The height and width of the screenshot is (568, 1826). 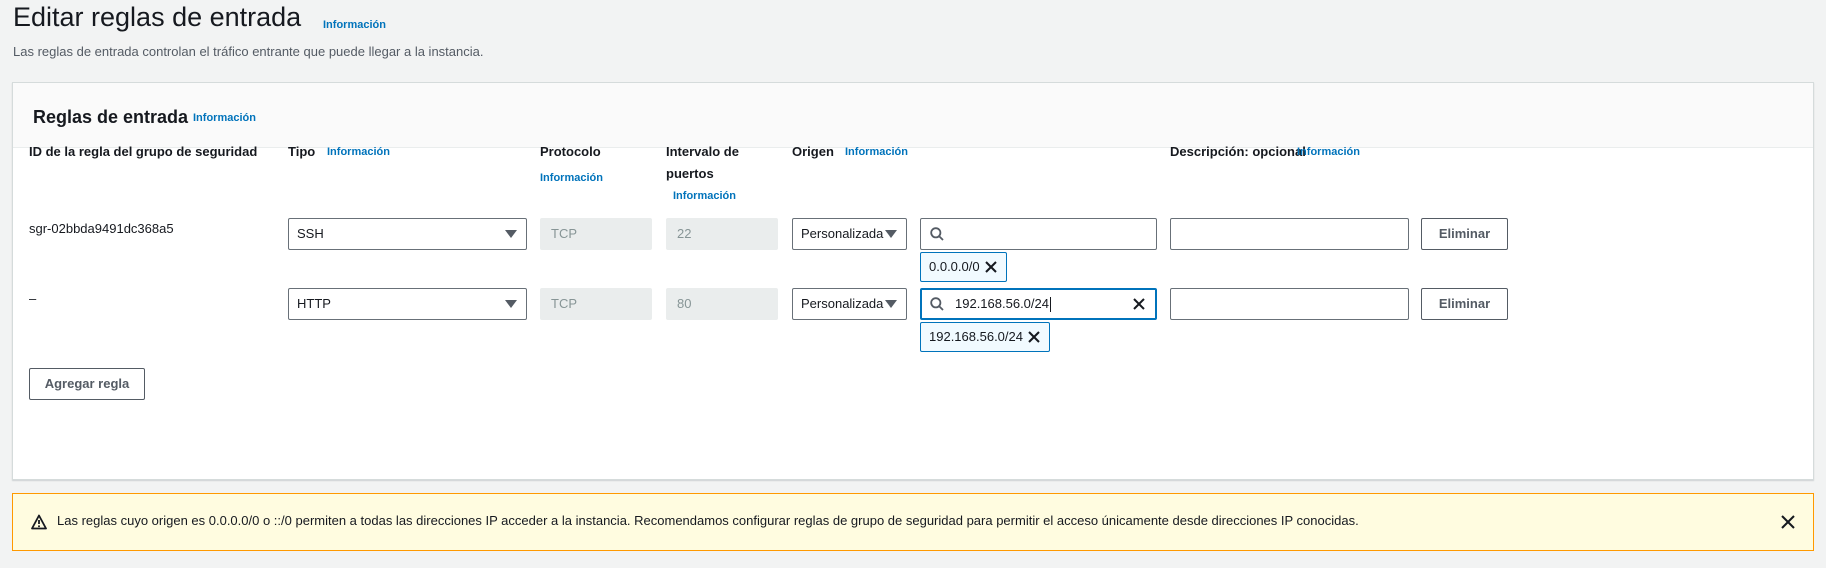 What do you see at coordinates (358, 152) in the screenshot?
I see `type-info-link: Información` at bounding box center [358, 152].